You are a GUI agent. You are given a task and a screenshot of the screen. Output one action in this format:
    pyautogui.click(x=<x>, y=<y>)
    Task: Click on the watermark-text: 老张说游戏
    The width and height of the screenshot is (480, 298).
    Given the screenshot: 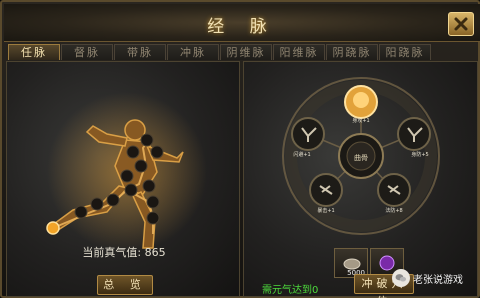 What is the action you would take?
    pyautogui.click(x=438, y=280)
    